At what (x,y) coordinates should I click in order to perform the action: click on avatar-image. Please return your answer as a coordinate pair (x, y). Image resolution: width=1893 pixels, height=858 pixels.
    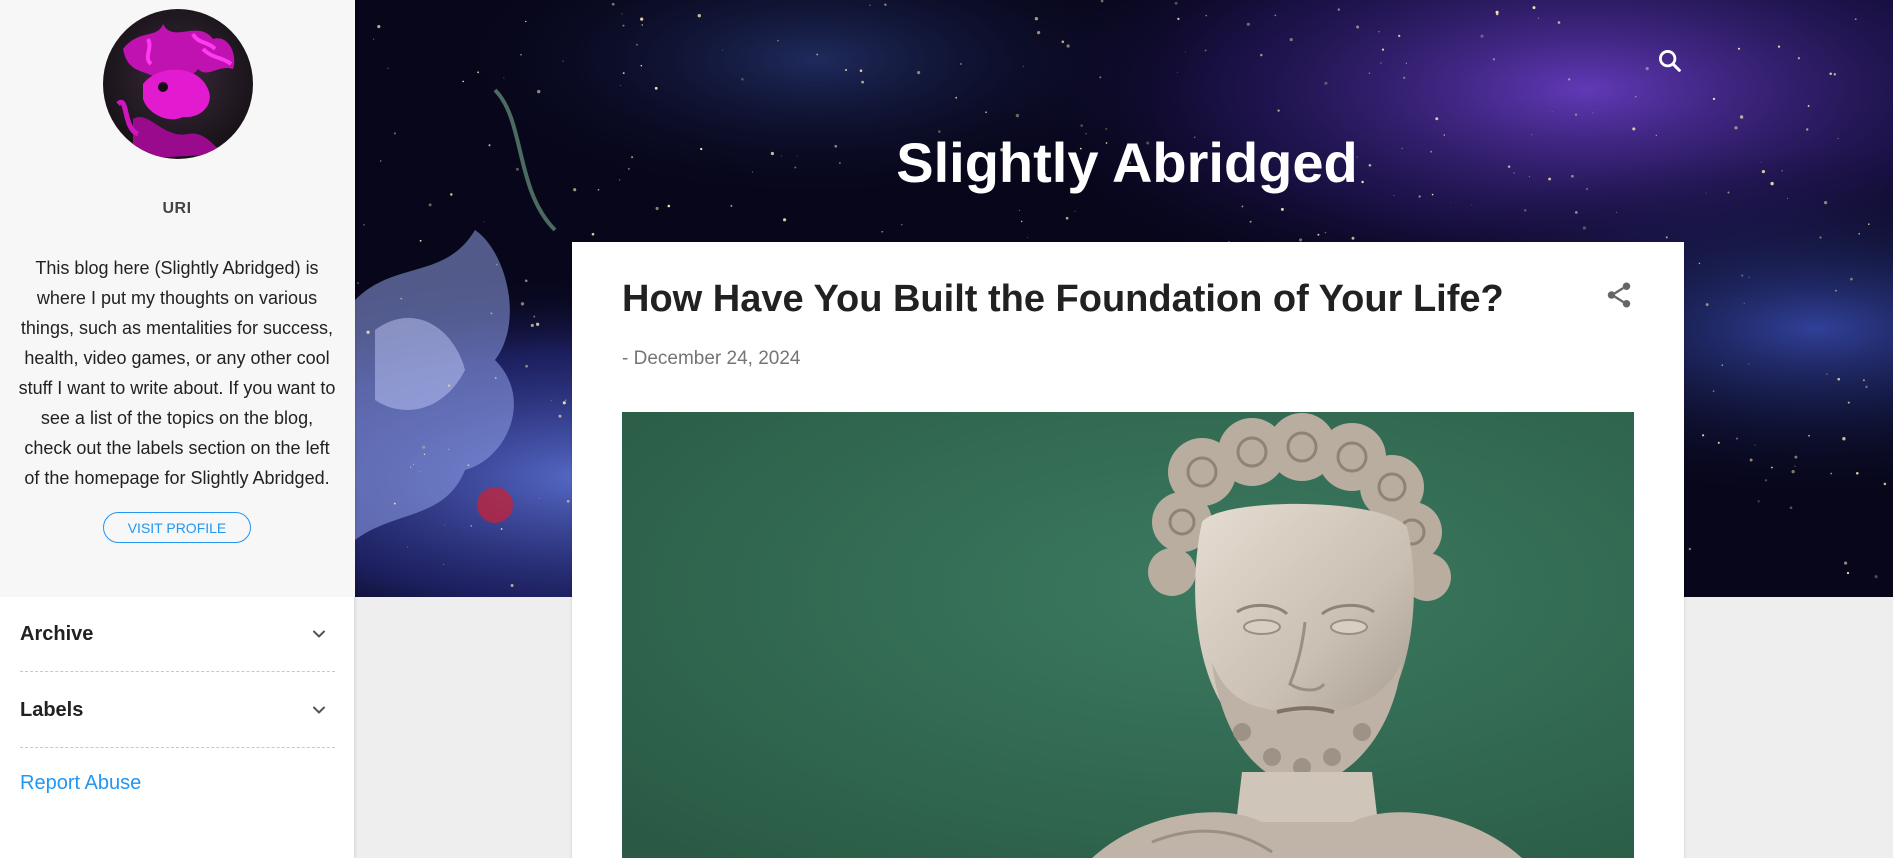
    Looking at the image, I should click on (178, 84).